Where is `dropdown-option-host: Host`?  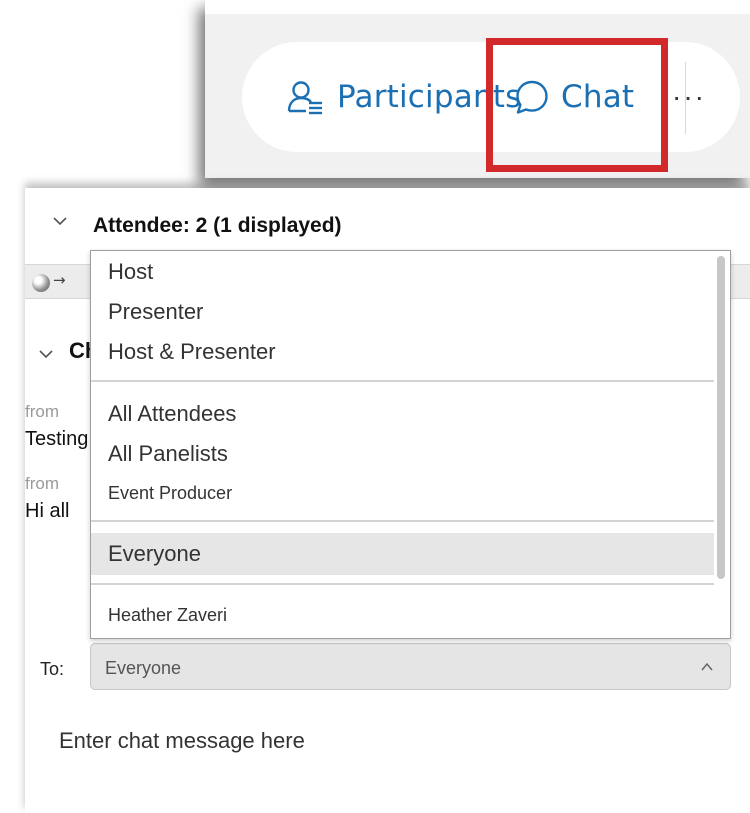
dropdown-option-host: Host is located at coordinates (402, 272).